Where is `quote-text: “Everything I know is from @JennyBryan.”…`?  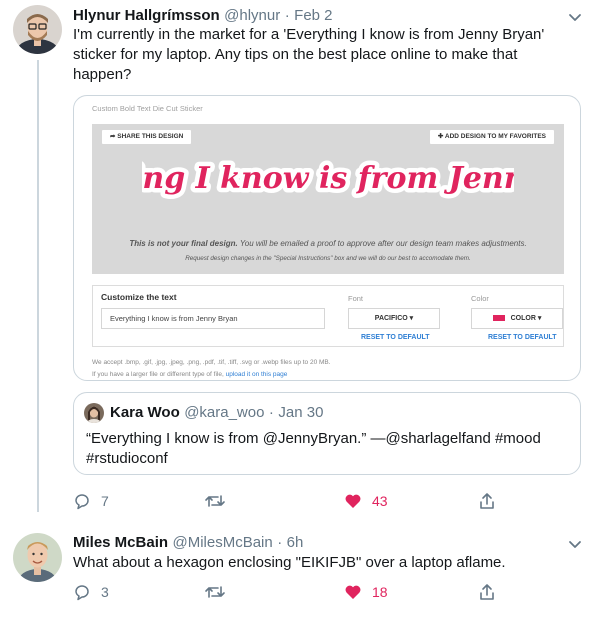
quote-text: “Everything I know is from @JennyBryan.”… is located at coordinates (326, 449).